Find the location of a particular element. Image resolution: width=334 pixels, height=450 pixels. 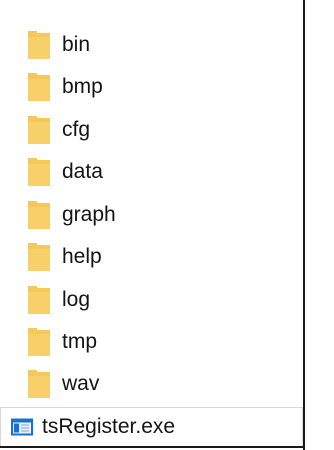

folder-name: tmp is located at coordinates (80, 341).